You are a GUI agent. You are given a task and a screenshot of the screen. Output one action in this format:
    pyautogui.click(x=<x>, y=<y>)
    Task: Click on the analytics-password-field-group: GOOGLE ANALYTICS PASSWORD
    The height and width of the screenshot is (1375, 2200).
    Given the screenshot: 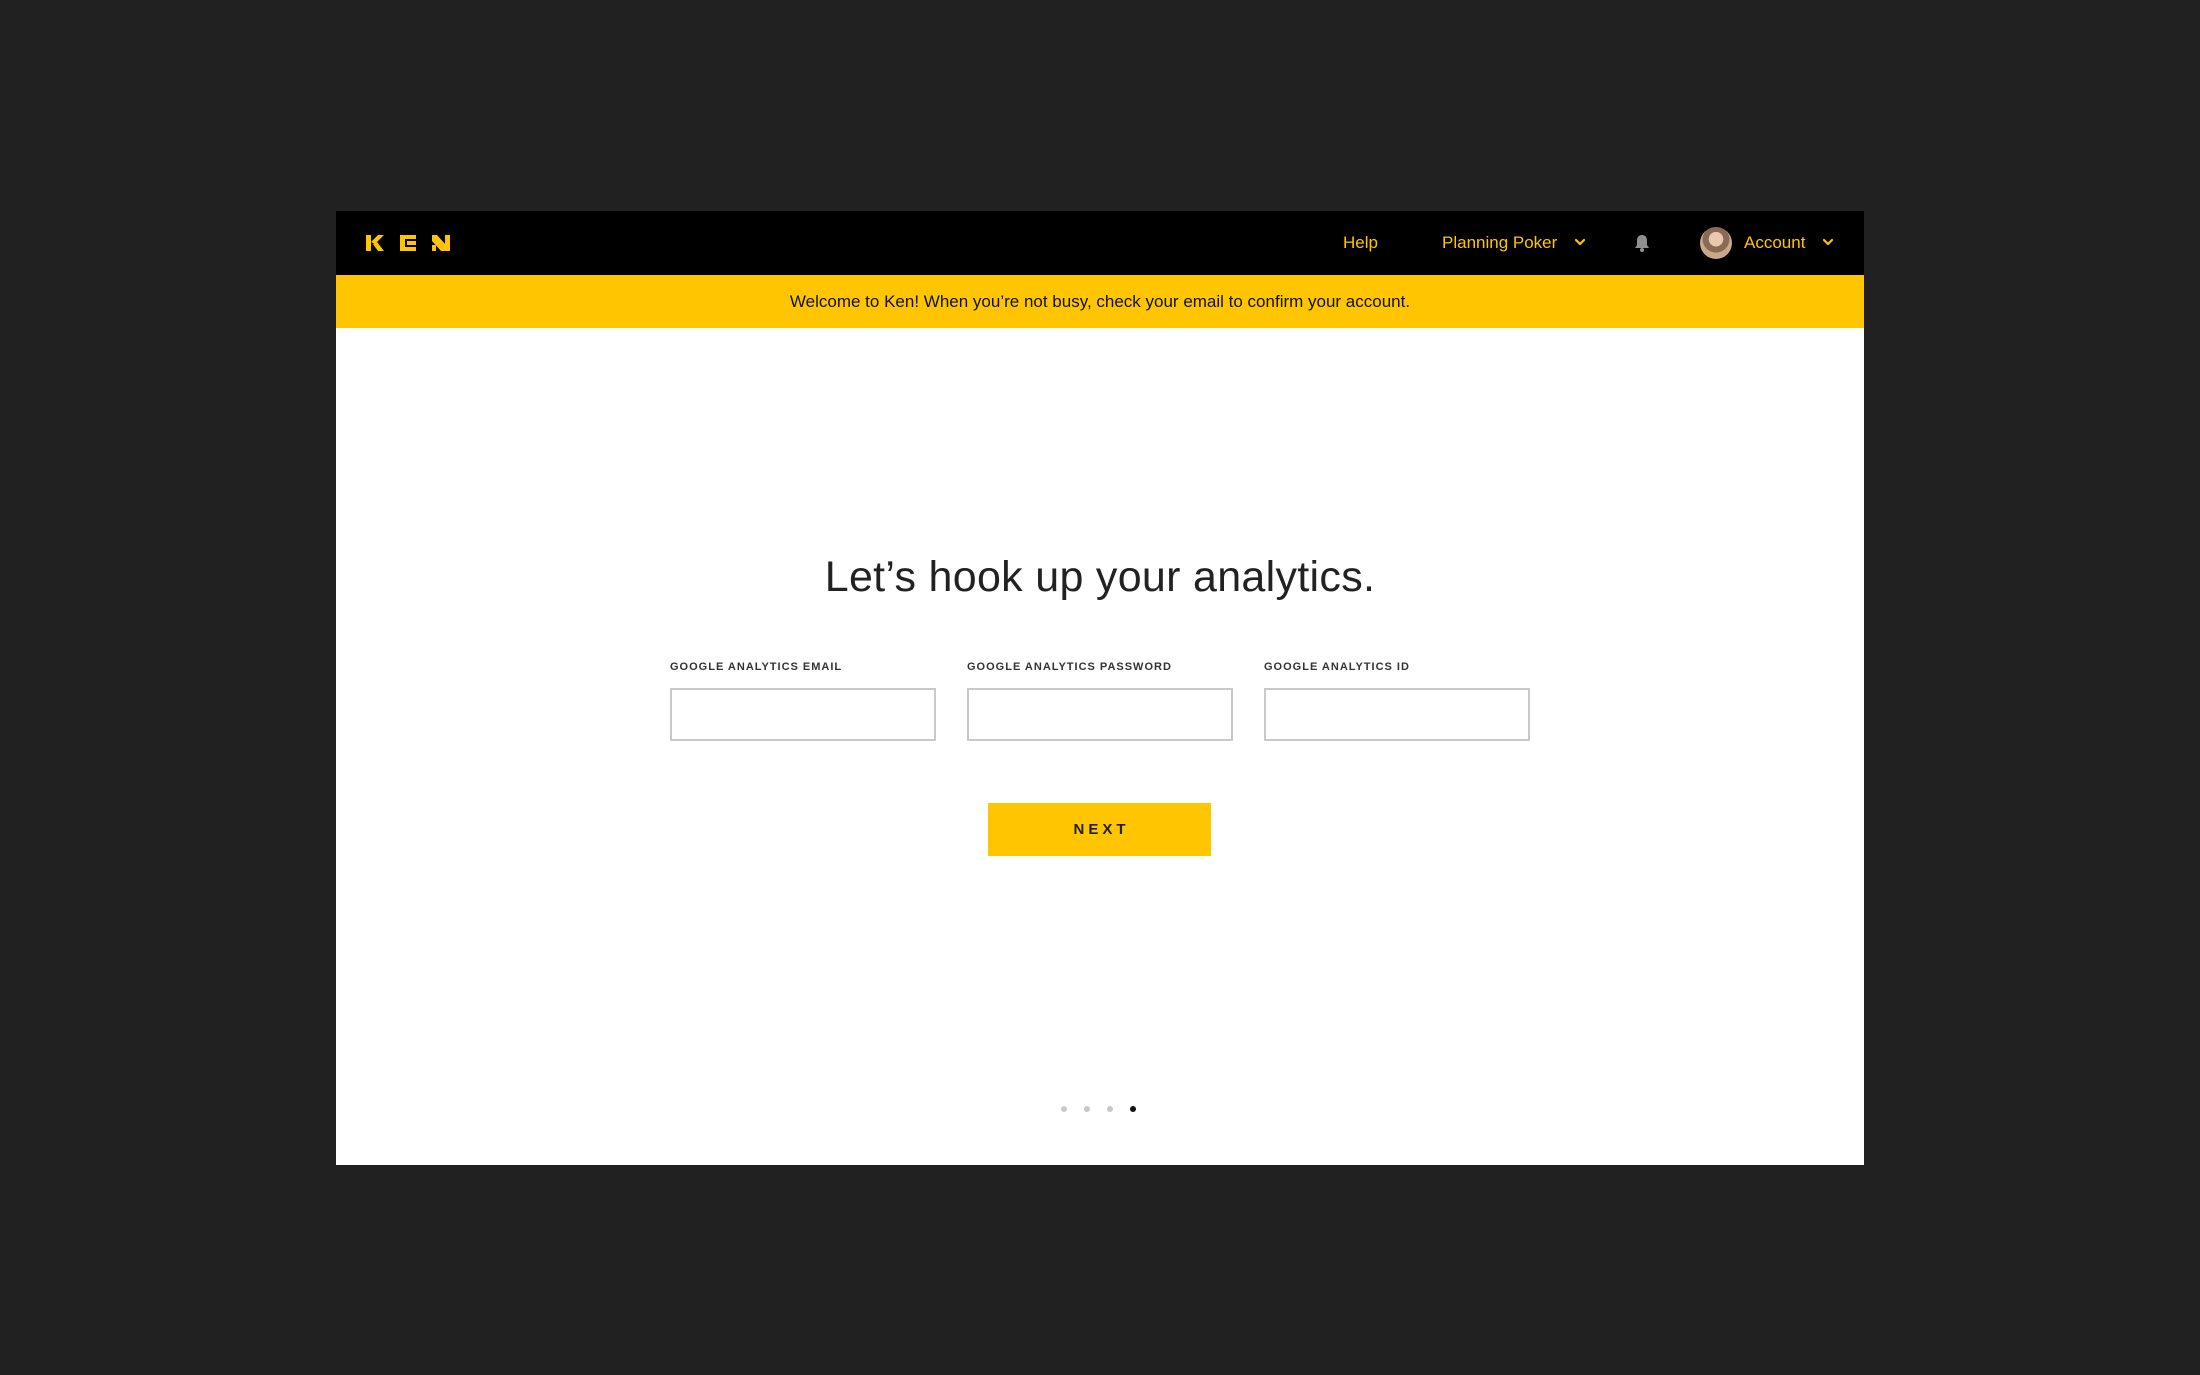 What is the action you would take?
    pyautogui.click(x=1100, y=700)
    